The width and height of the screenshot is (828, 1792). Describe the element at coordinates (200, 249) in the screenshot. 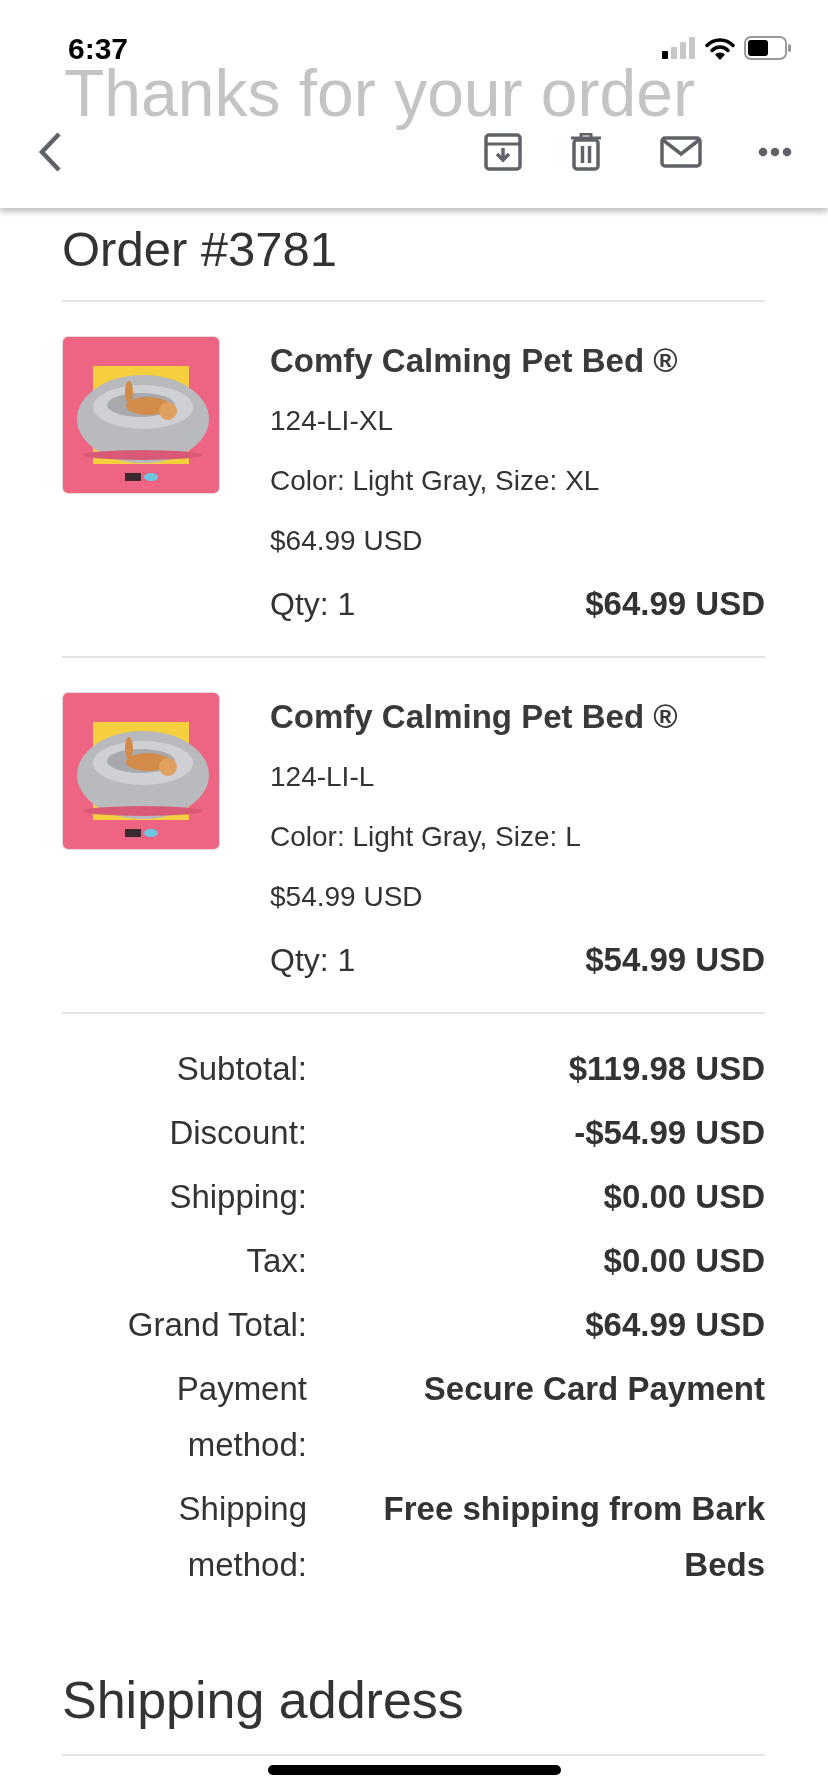

I see `order-title: Order #3781` at that location.